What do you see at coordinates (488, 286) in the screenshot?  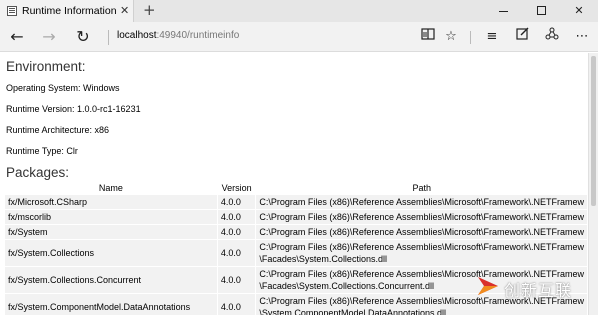 I see `watermark-logo-icon` at bounding box center [488, 286].